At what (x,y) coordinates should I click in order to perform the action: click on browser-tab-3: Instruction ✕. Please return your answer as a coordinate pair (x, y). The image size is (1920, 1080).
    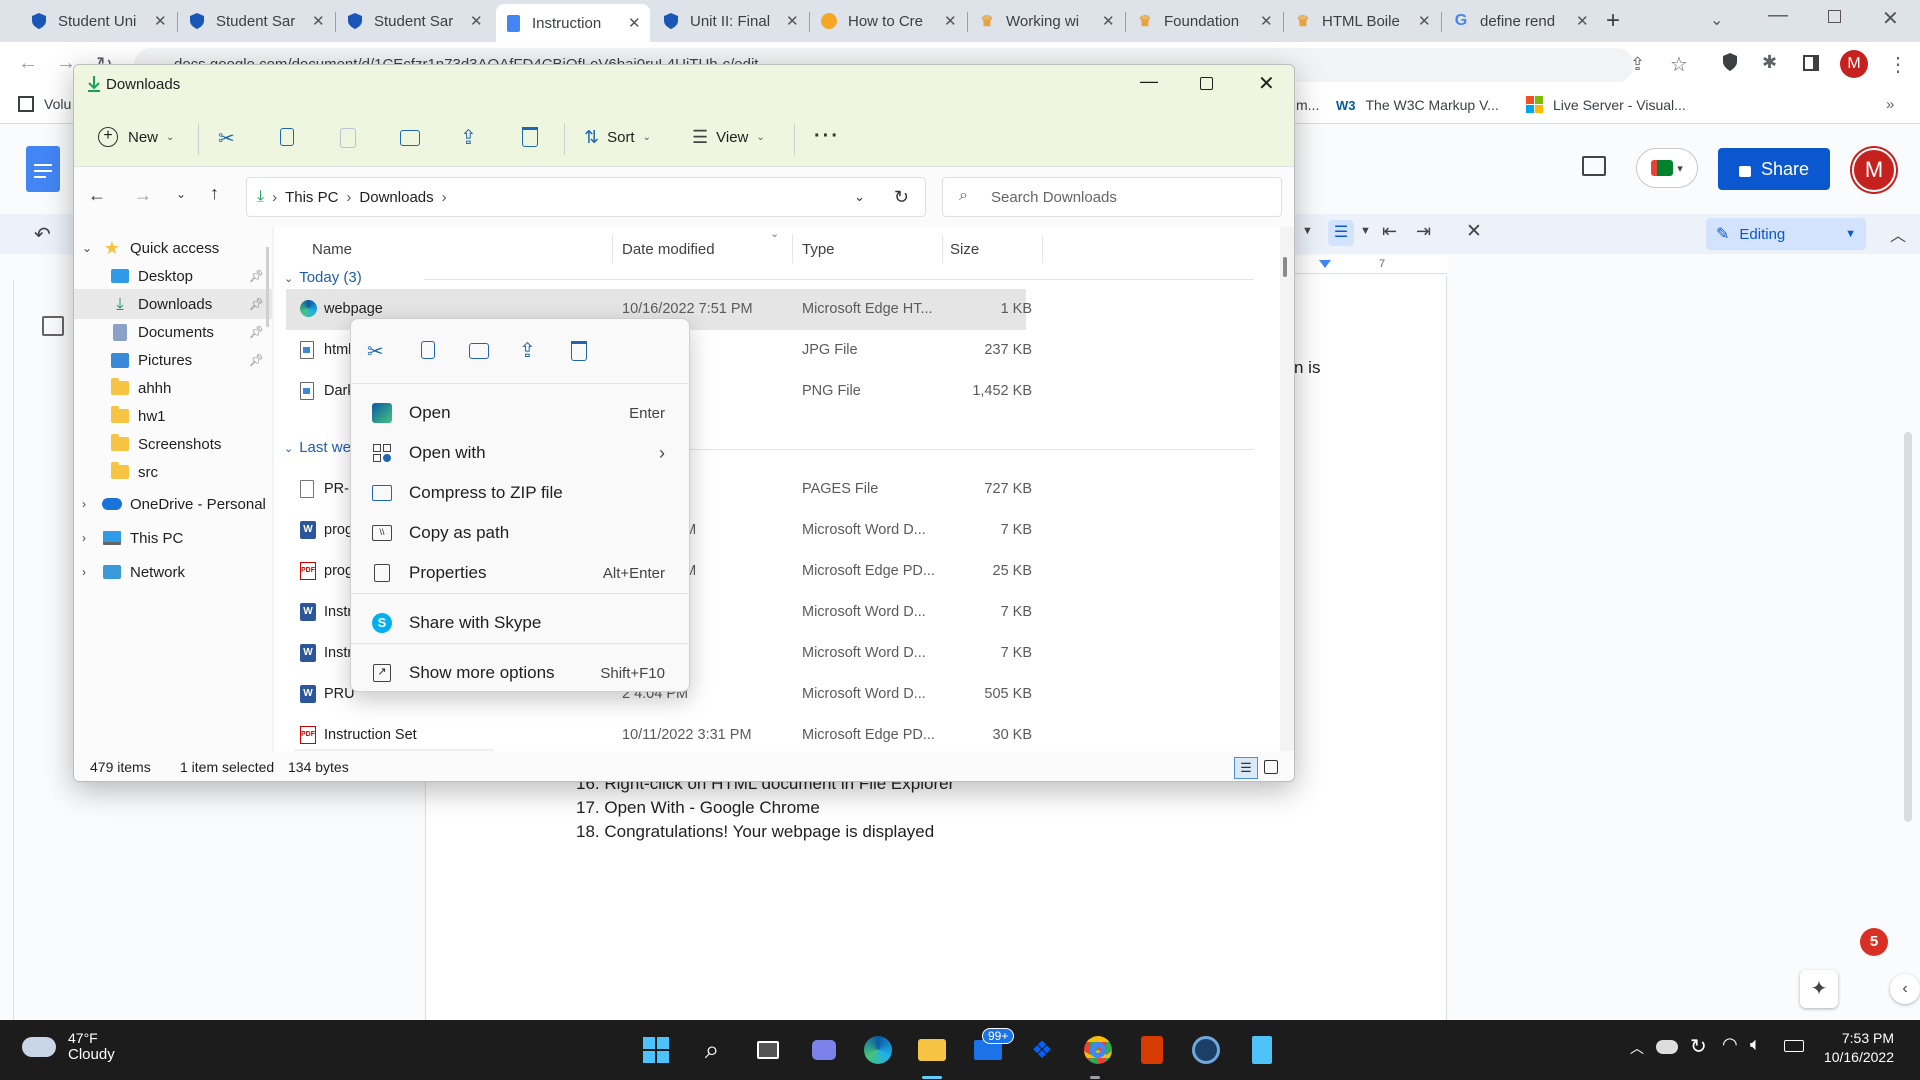
    Looking at the image, I should click on (573, 23).